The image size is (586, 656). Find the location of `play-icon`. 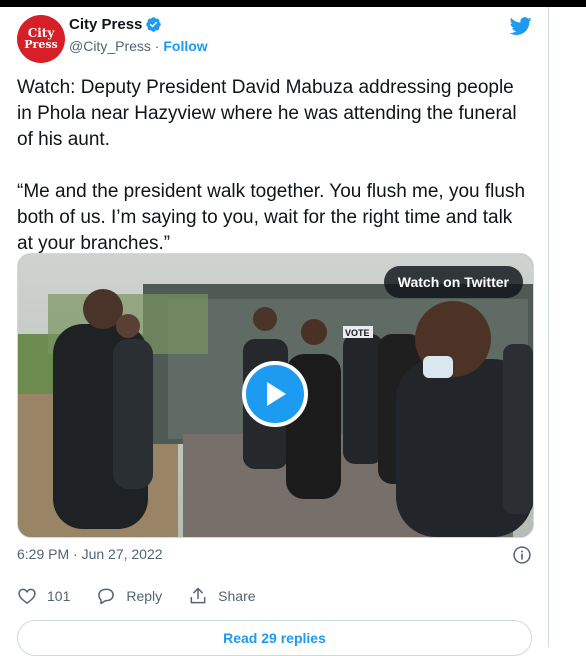

play-icon is located at coordinates (276, 394).